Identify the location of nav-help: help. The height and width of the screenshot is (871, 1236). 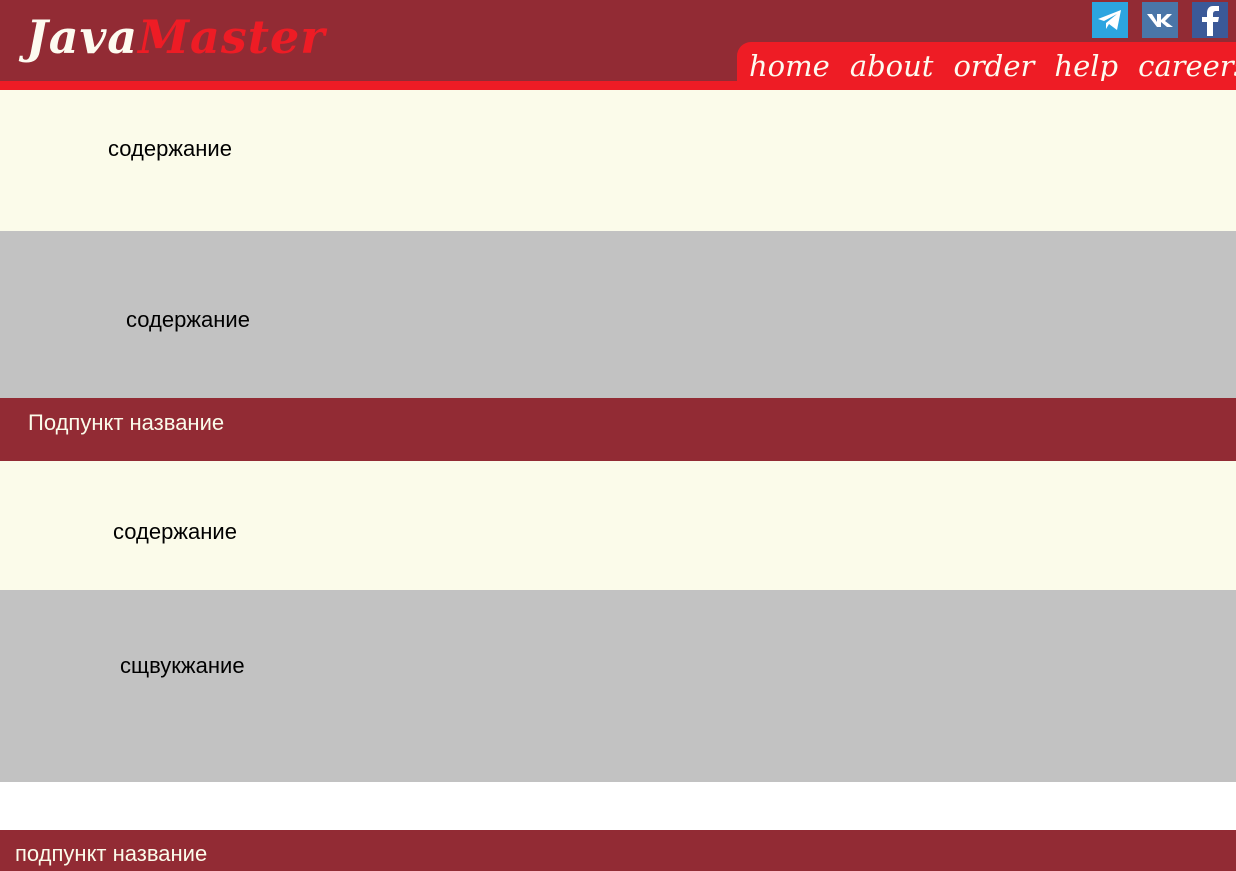
(1086, 66).